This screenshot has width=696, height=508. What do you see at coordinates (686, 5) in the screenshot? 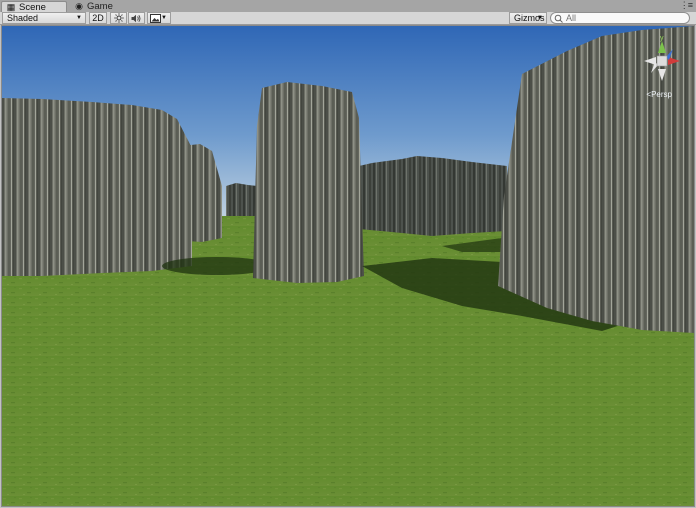
I see `panel-menu-icon: ⋮≡` at bounding box center [686, 5].